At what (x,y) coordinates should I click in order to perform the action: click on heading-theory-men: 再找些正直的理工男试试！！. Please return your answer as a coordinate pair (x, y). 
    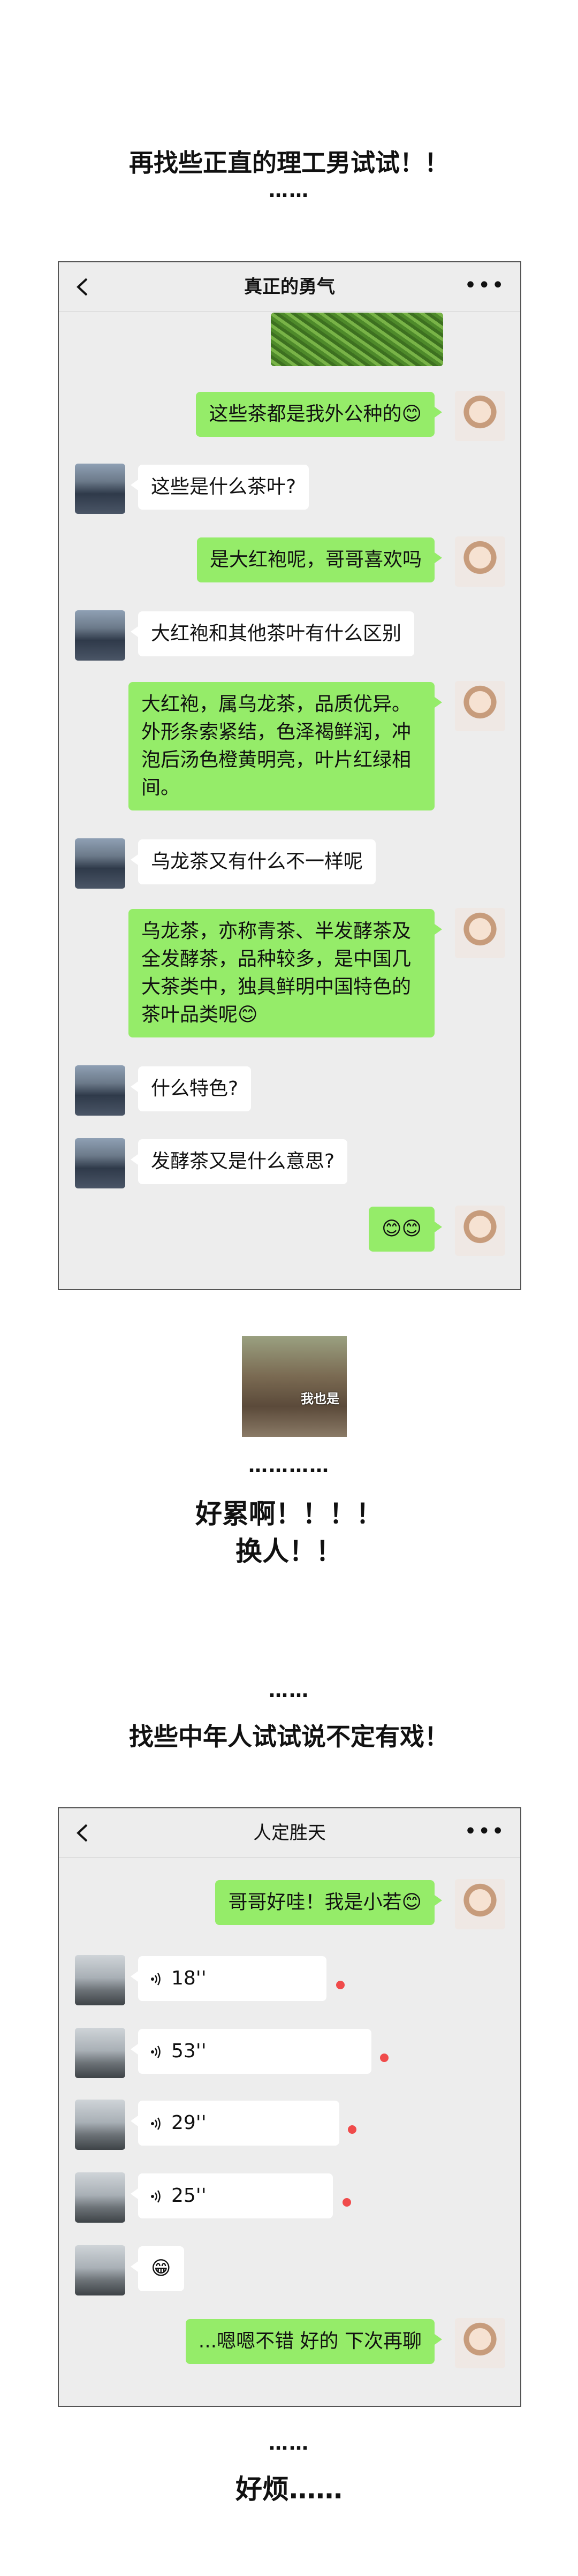
    Looking at the image, I should click on (289, 162).